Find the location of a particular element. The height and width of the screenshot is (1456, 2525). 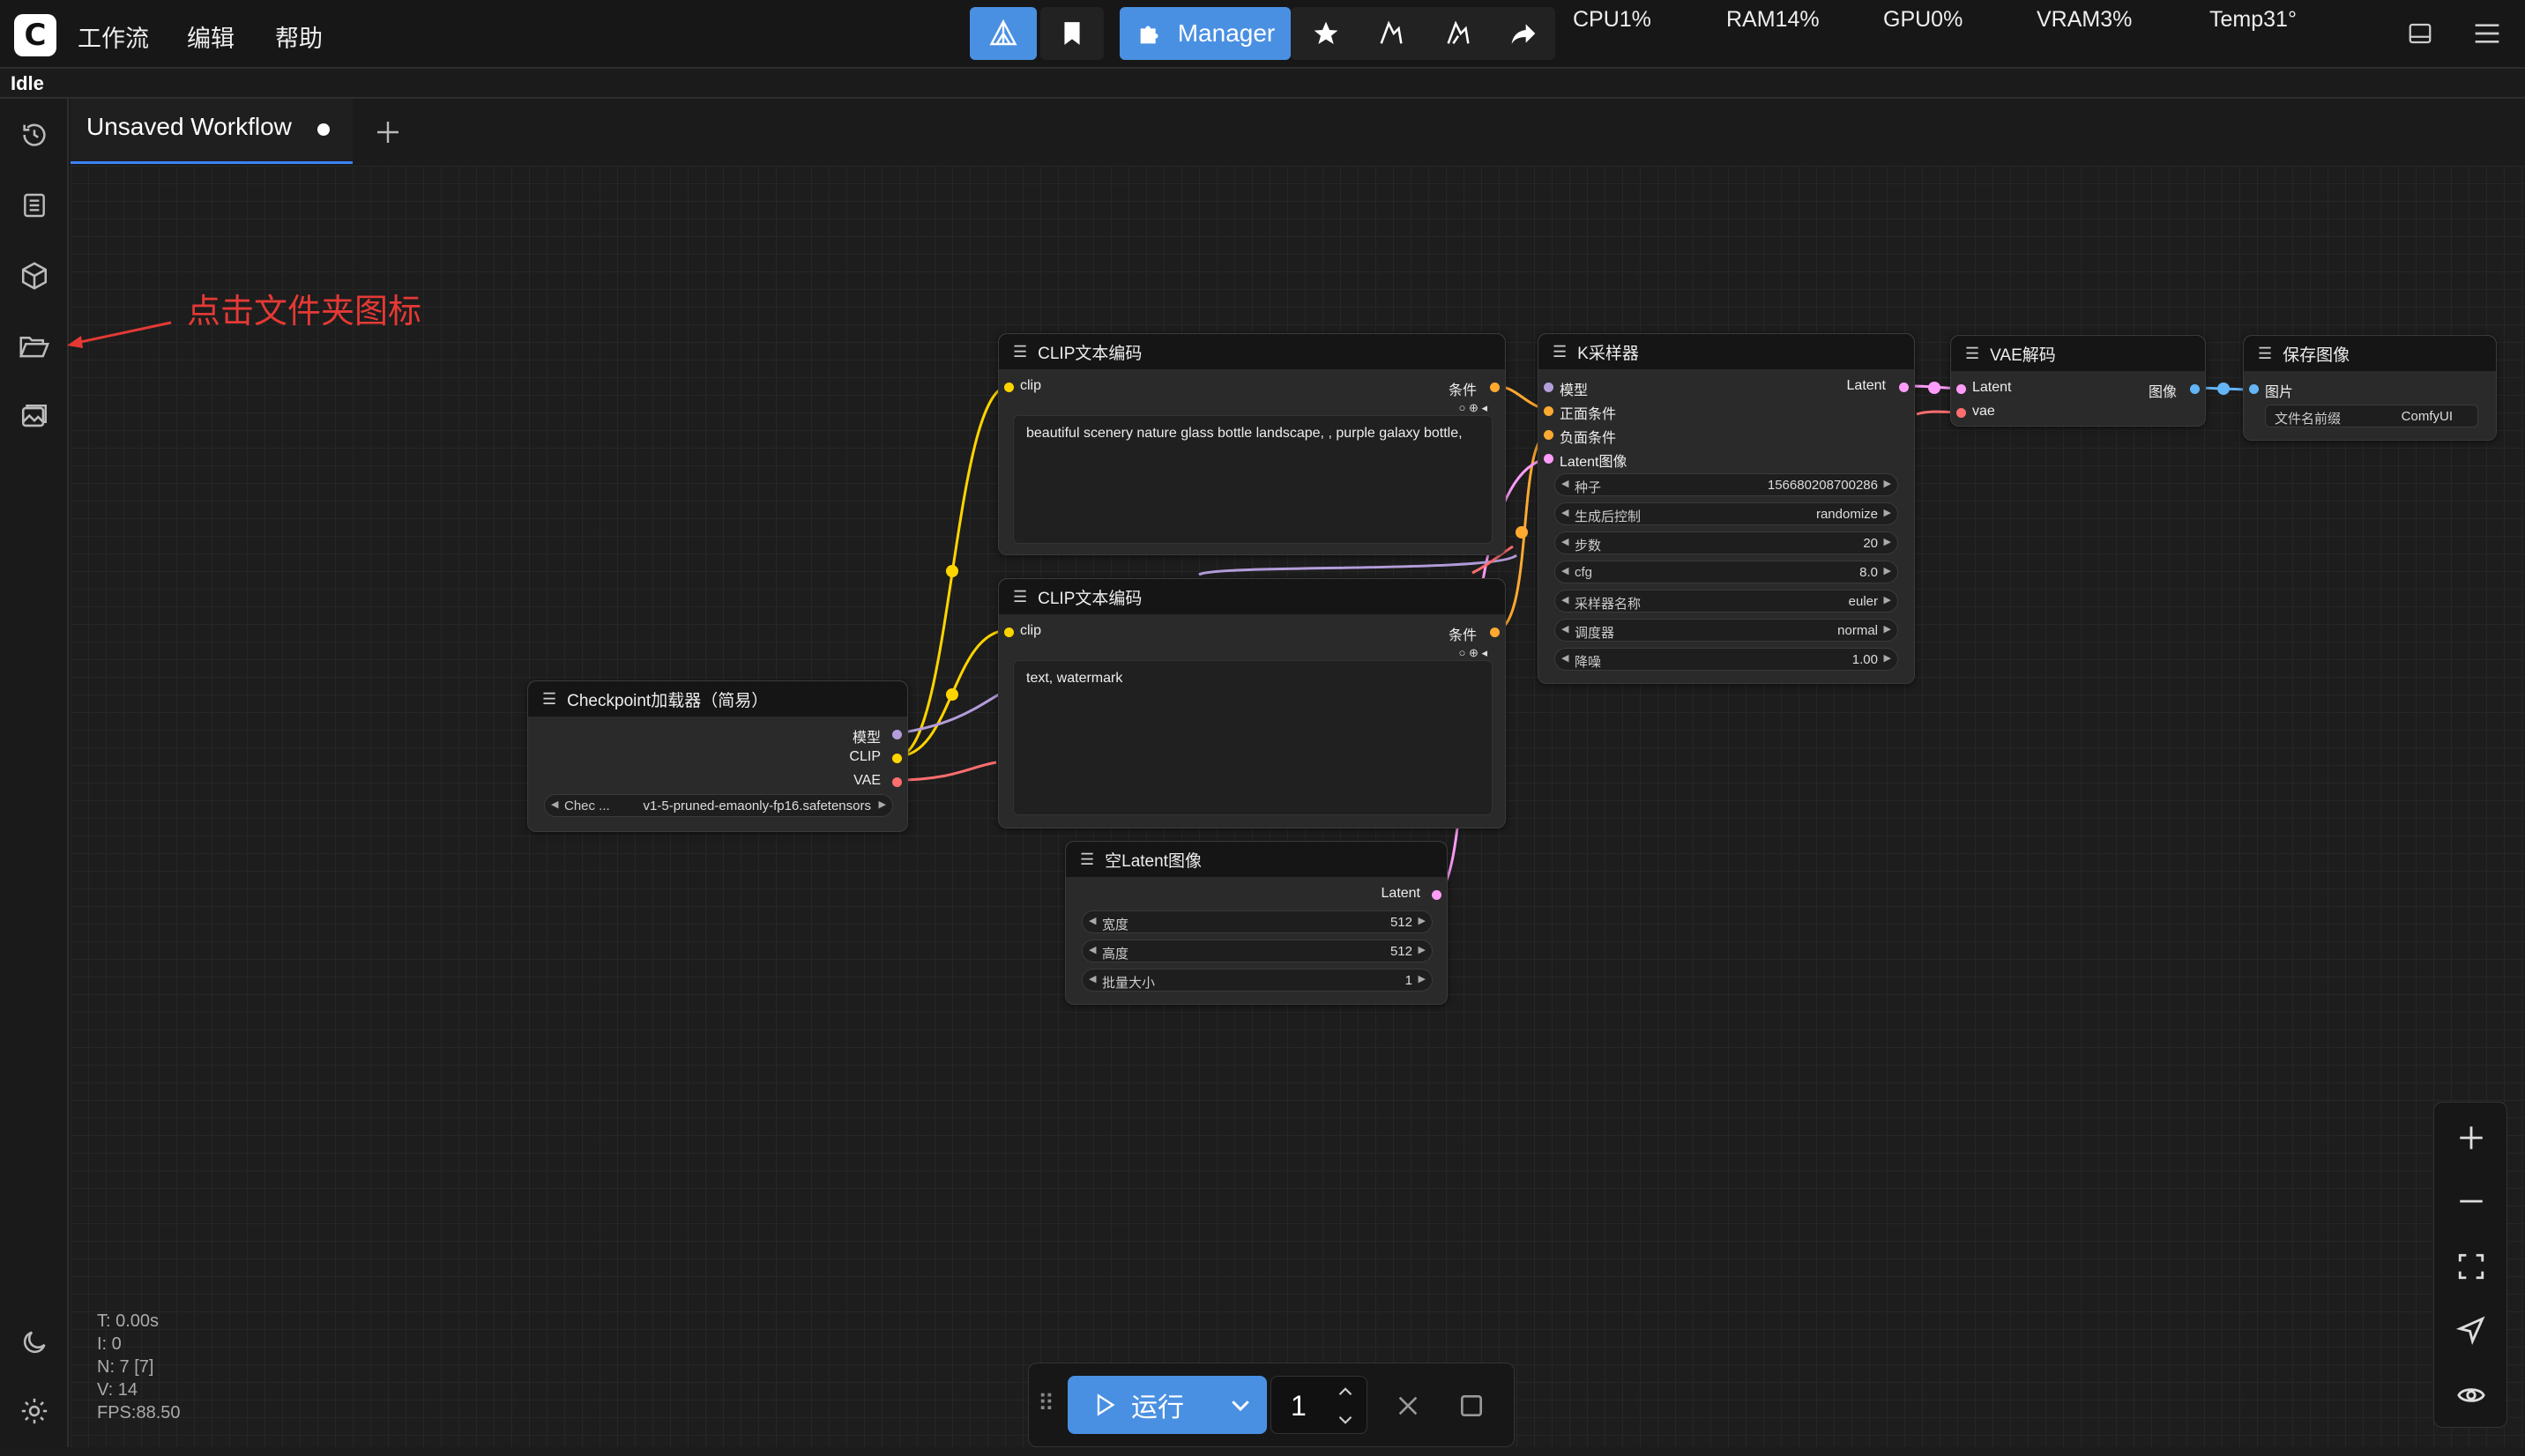

widget-label: 种子 is located at coordinates (1588, 487).